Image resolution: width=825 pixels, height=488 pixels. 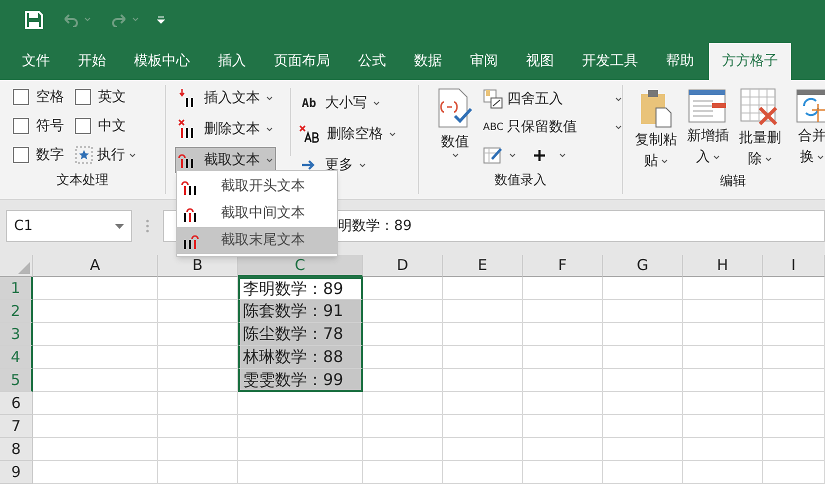 What do you see at coordinates (723, 266) in the screenshot?
I see `column-header: H` at bounding box center [723, 266].